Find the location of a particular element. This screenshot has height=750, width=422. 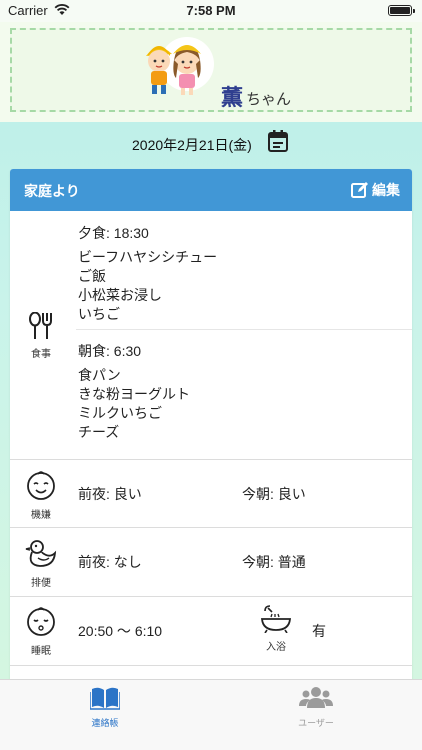

tab-notebook-label: 連絡帳 is located at coordinates (105, 724).